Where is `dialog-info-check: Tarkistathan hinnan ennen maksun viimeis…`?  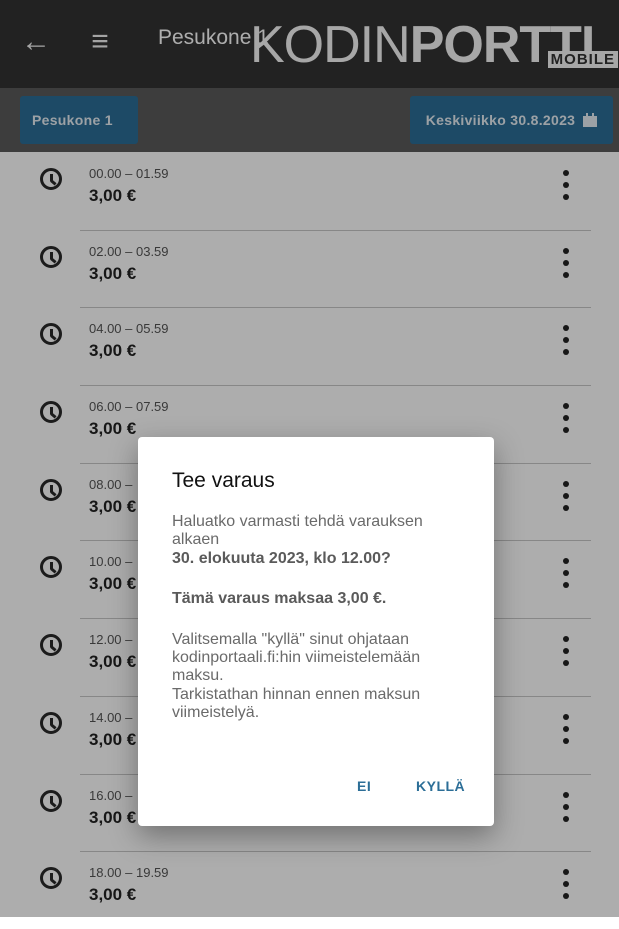
dialog-info-check: Tarkistathan hinnan ennen maksun viimeis… is located at coordinates (296, 703).